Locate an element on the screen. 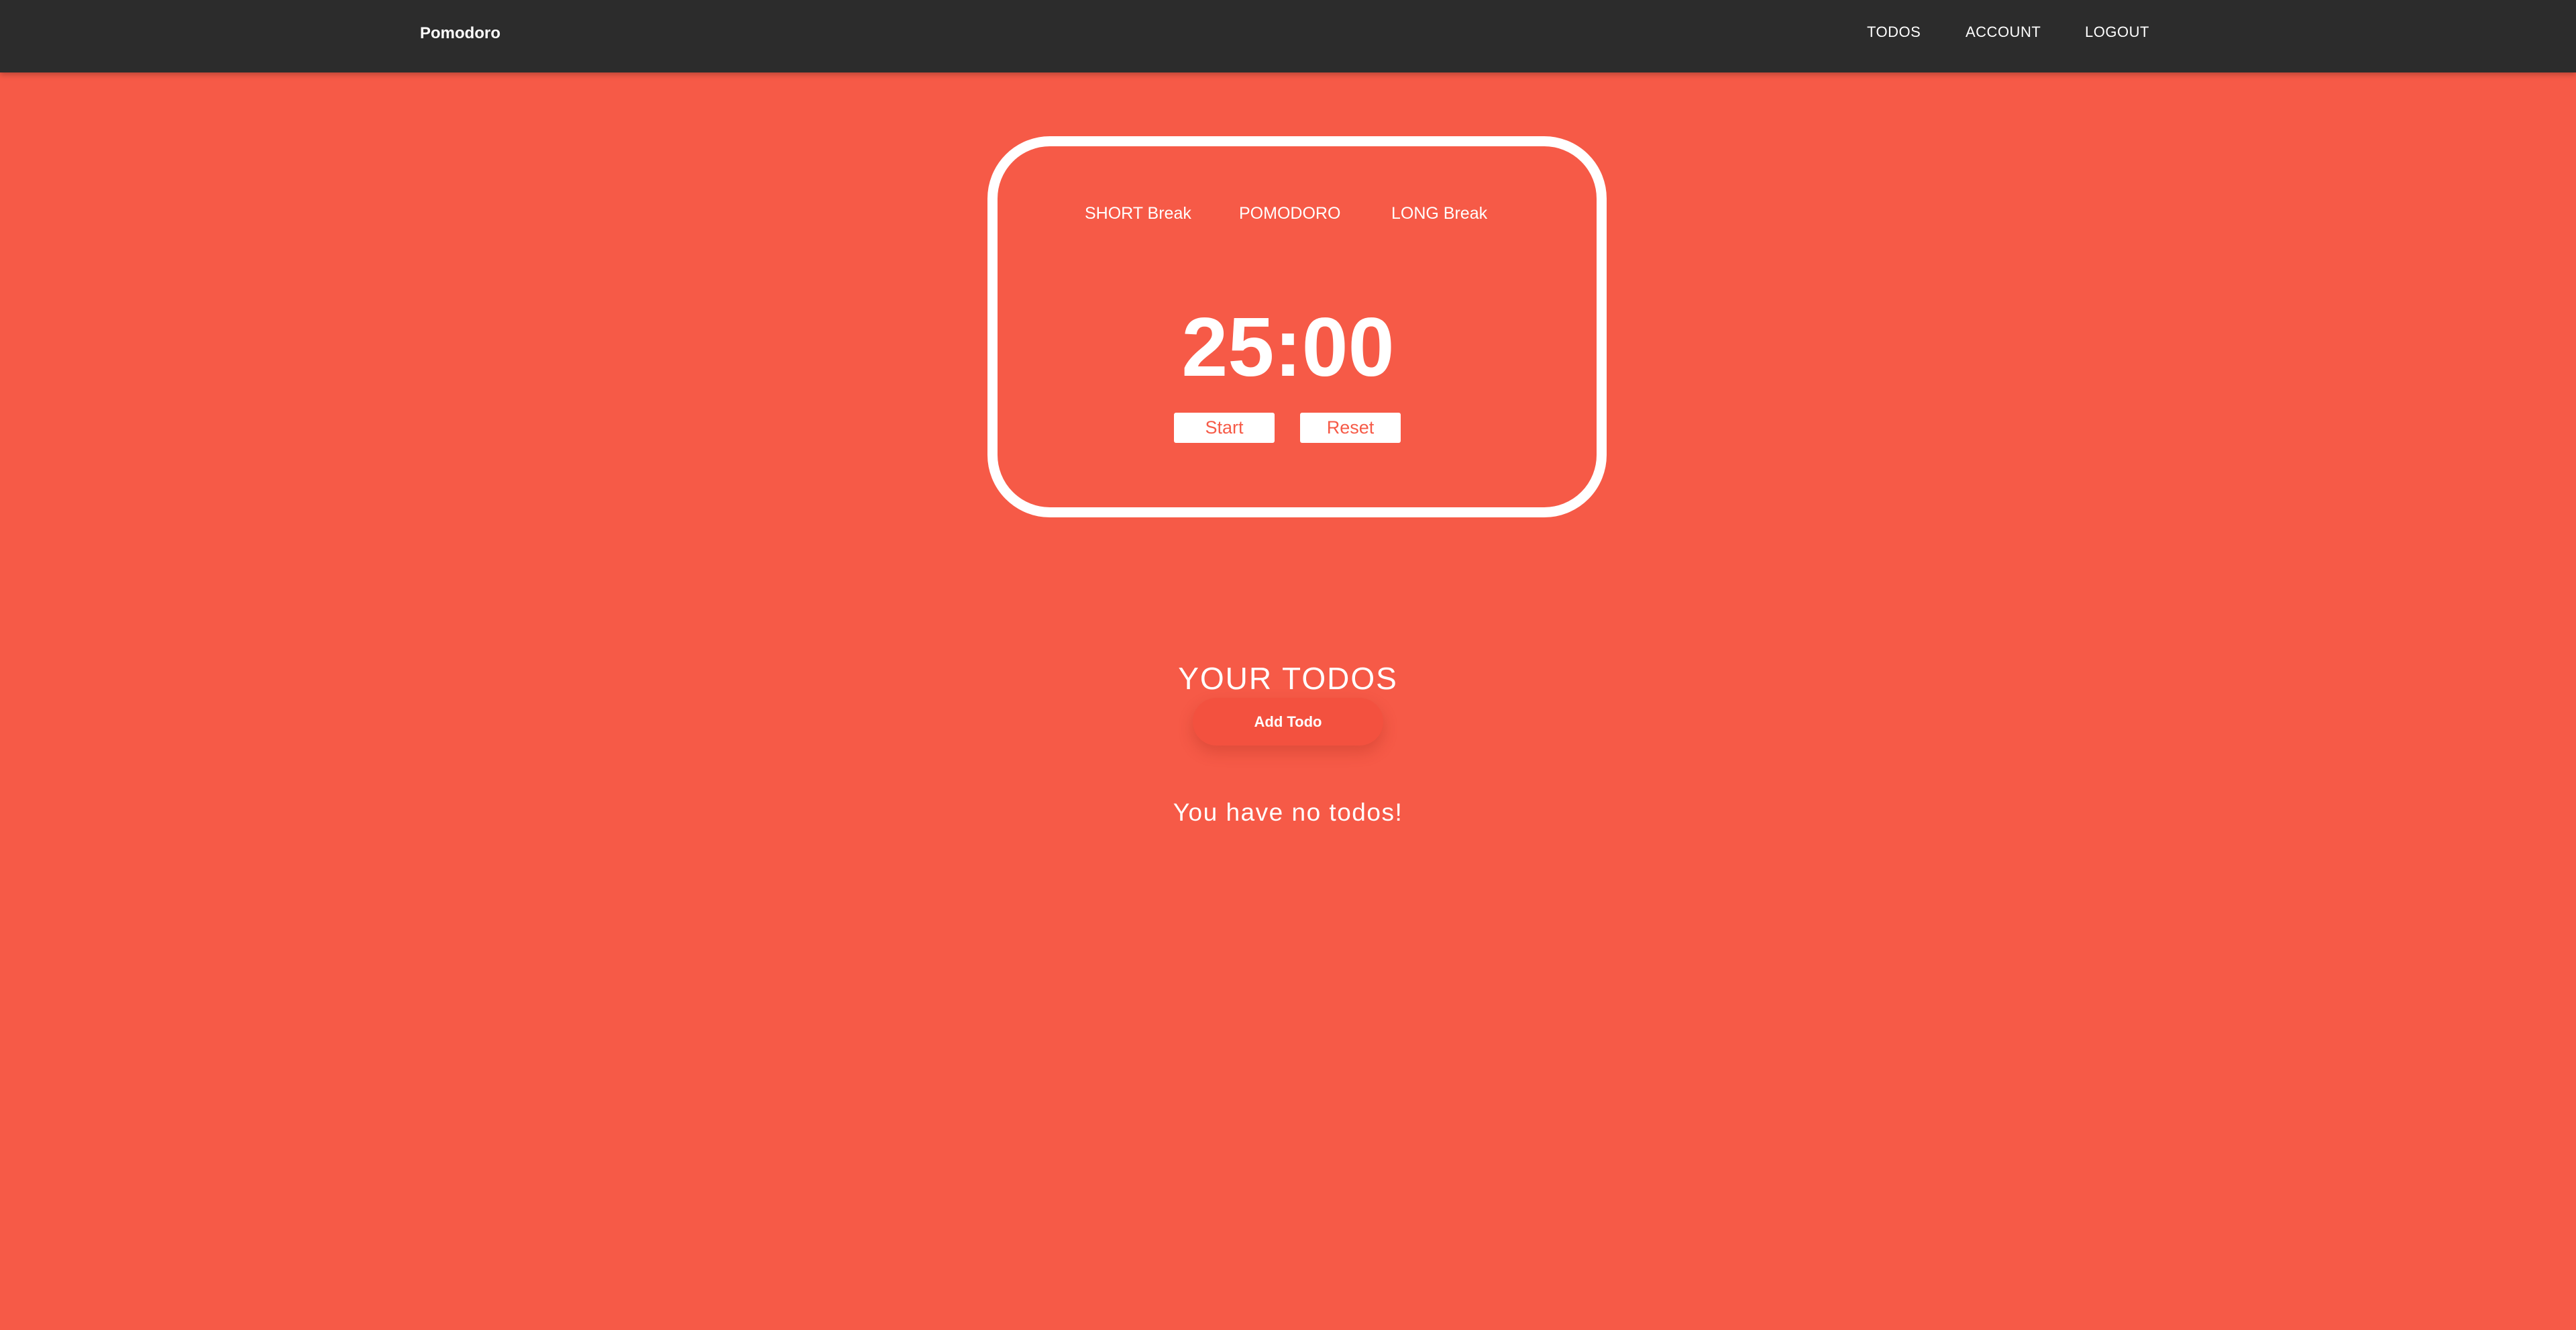 The image size is (2576, 1330). nav-link-todos: TODOS is located at coordinates (1894, 32).